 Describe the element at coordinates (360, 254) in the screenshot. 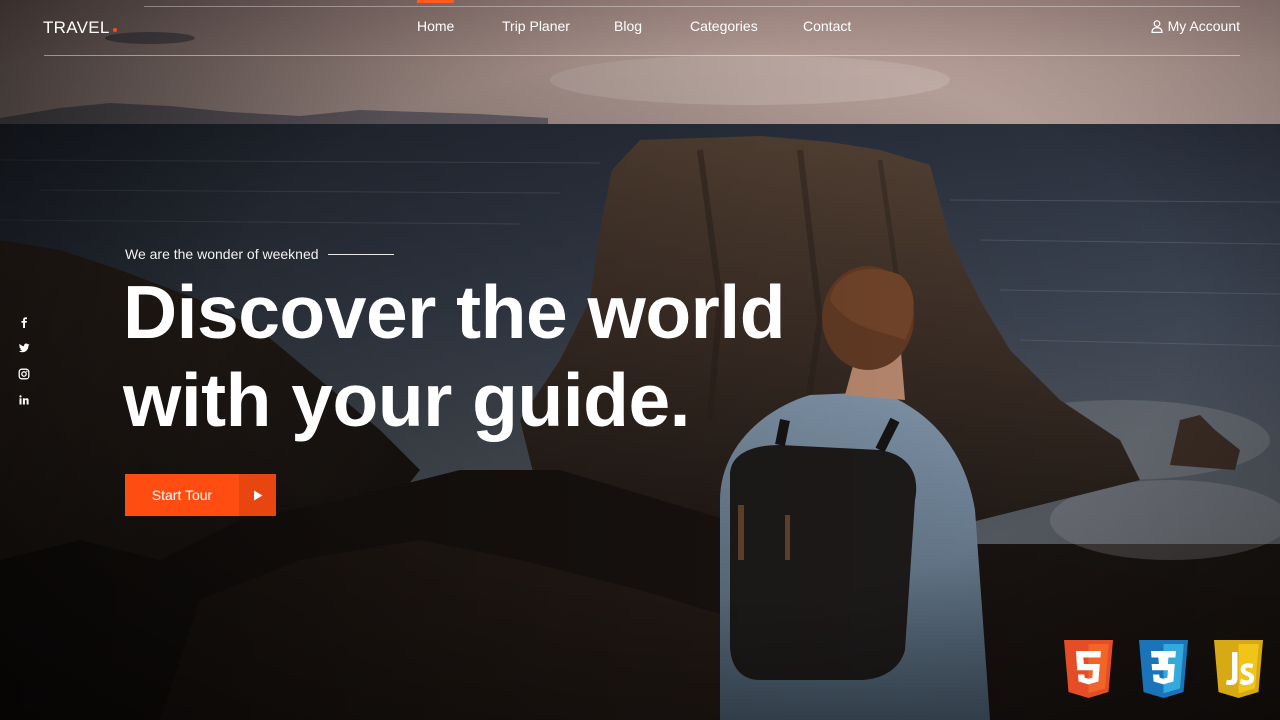

I see `tagline-divider` at that location.